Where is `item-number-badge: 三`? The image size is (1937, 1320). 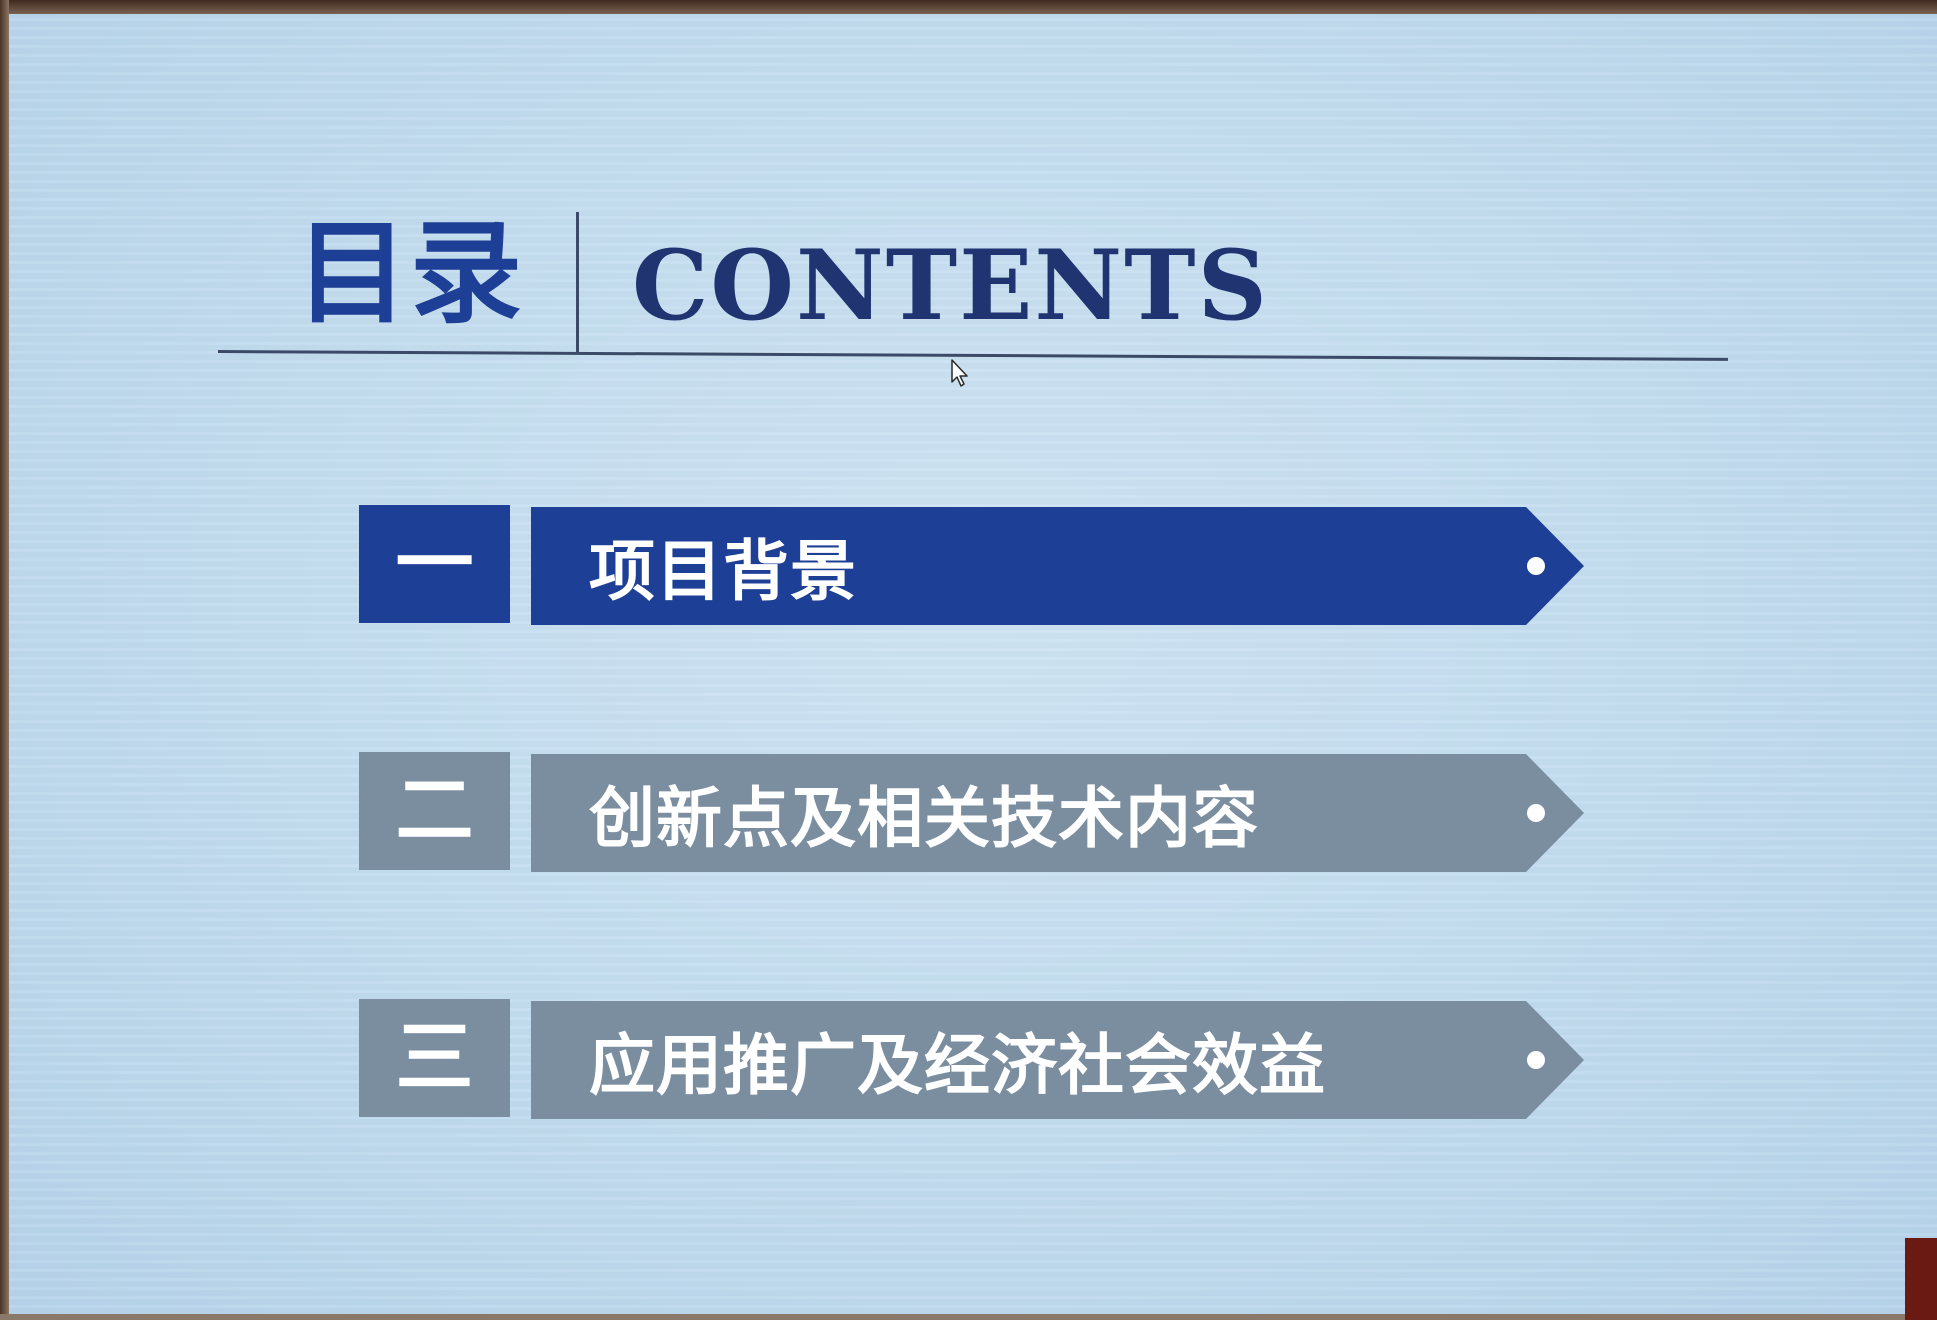 item-number-badge: 三 is located at coordinates (434, 1058).